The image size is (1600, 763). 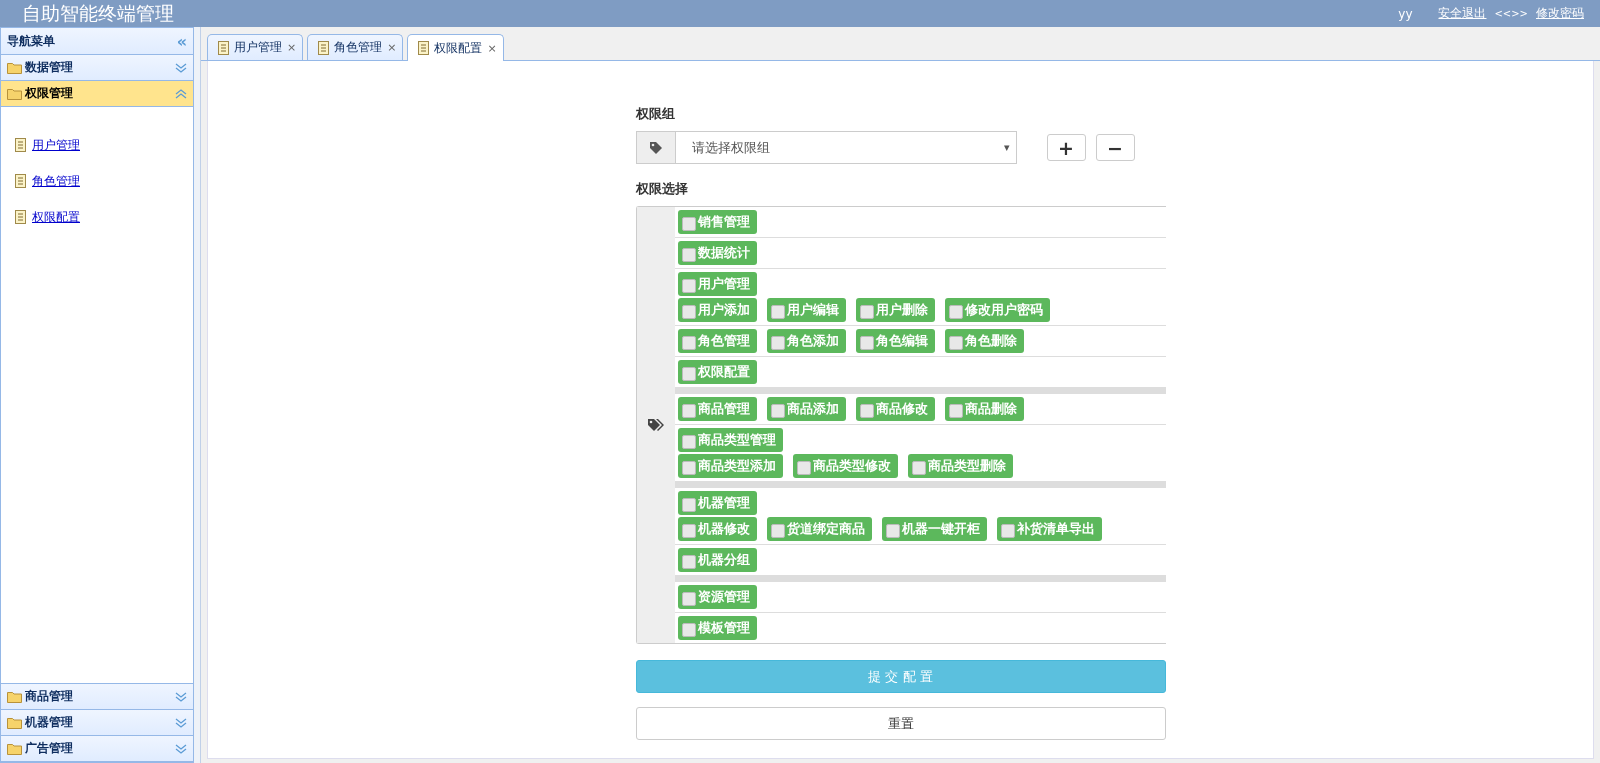 I want to click on accordion-header: 广告管理, so click(x=97, y=749).